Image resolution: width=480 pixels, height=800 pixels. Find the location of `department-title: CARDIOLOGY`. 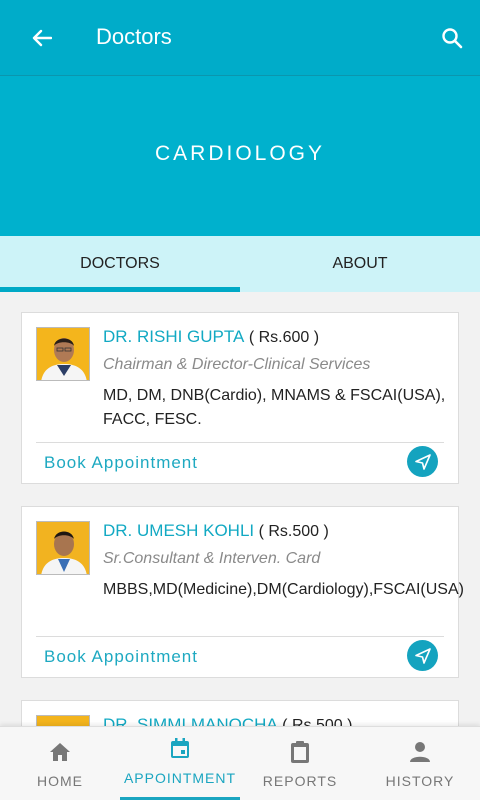

department-title: CARDIOLOGY is located at coordinates (240, 153).